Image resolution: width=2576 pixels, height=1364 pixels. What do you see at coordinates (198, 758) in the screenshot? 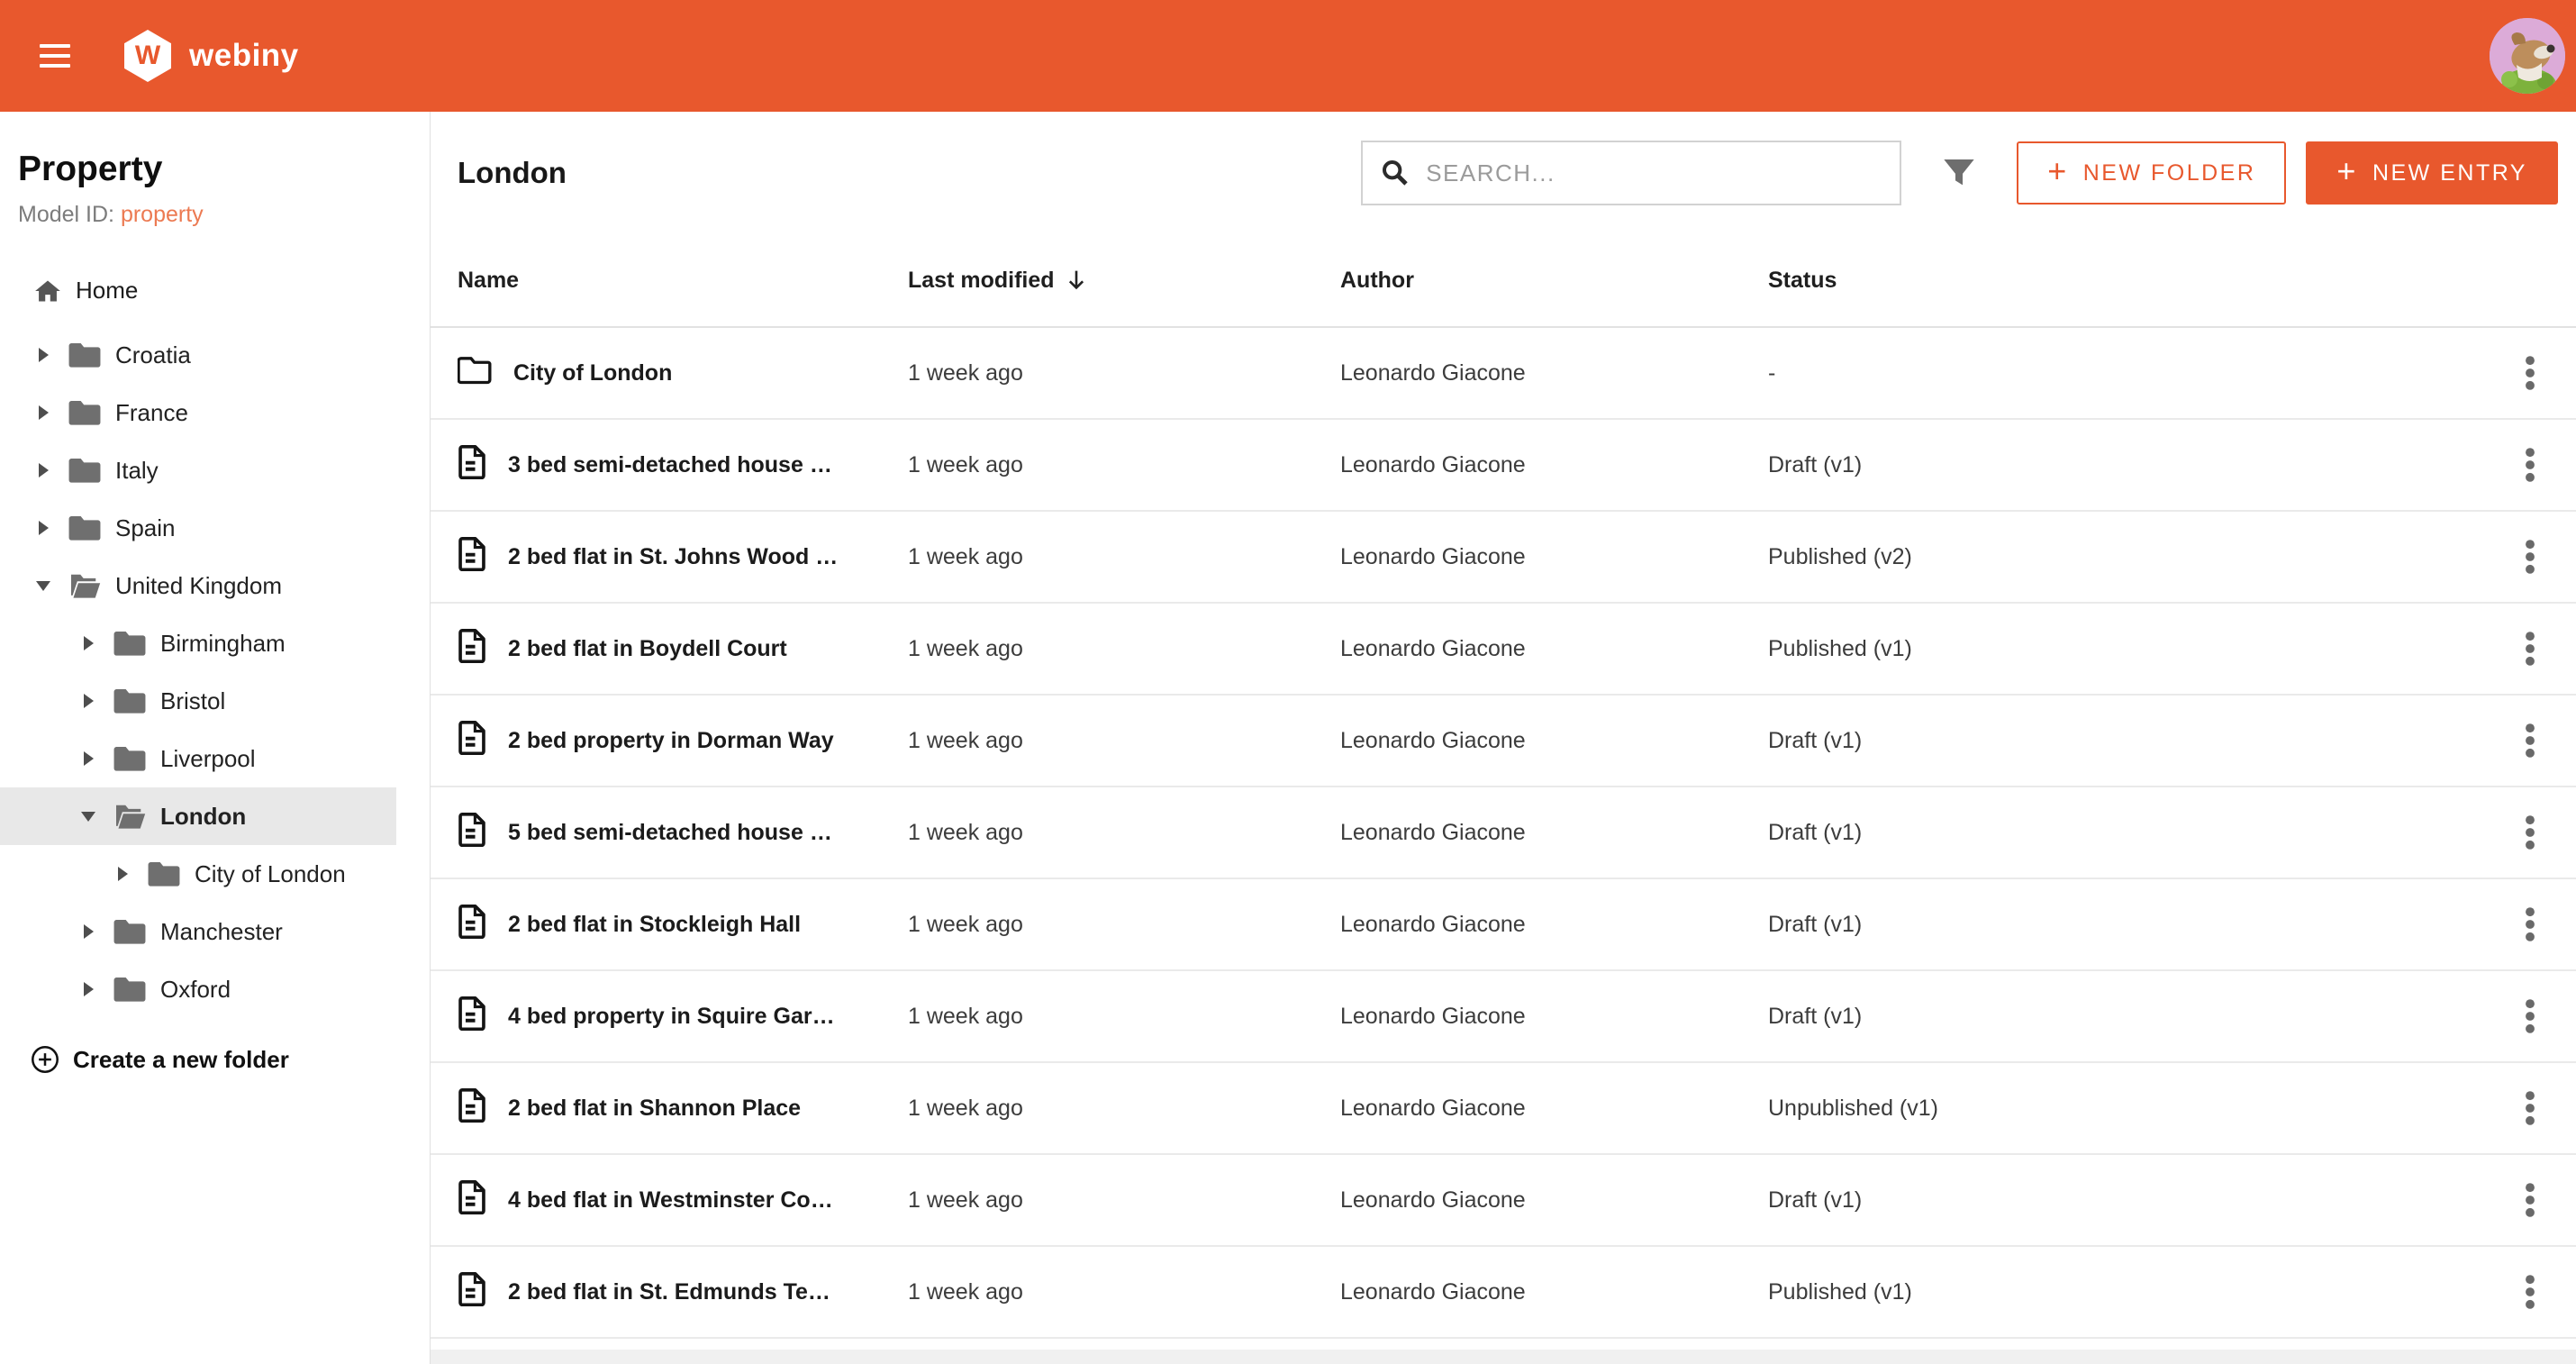
I see `sidebar-item-liverpool: Liverpool` at bounding box center [198, 758].